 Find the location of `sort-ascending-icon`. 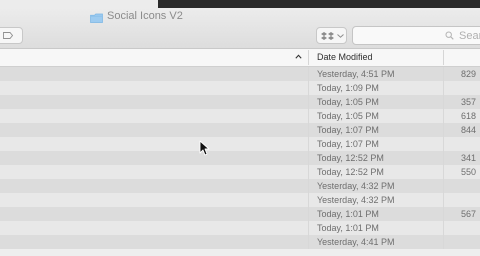

sort-ascending-icon is located at coordinates (298, 57).